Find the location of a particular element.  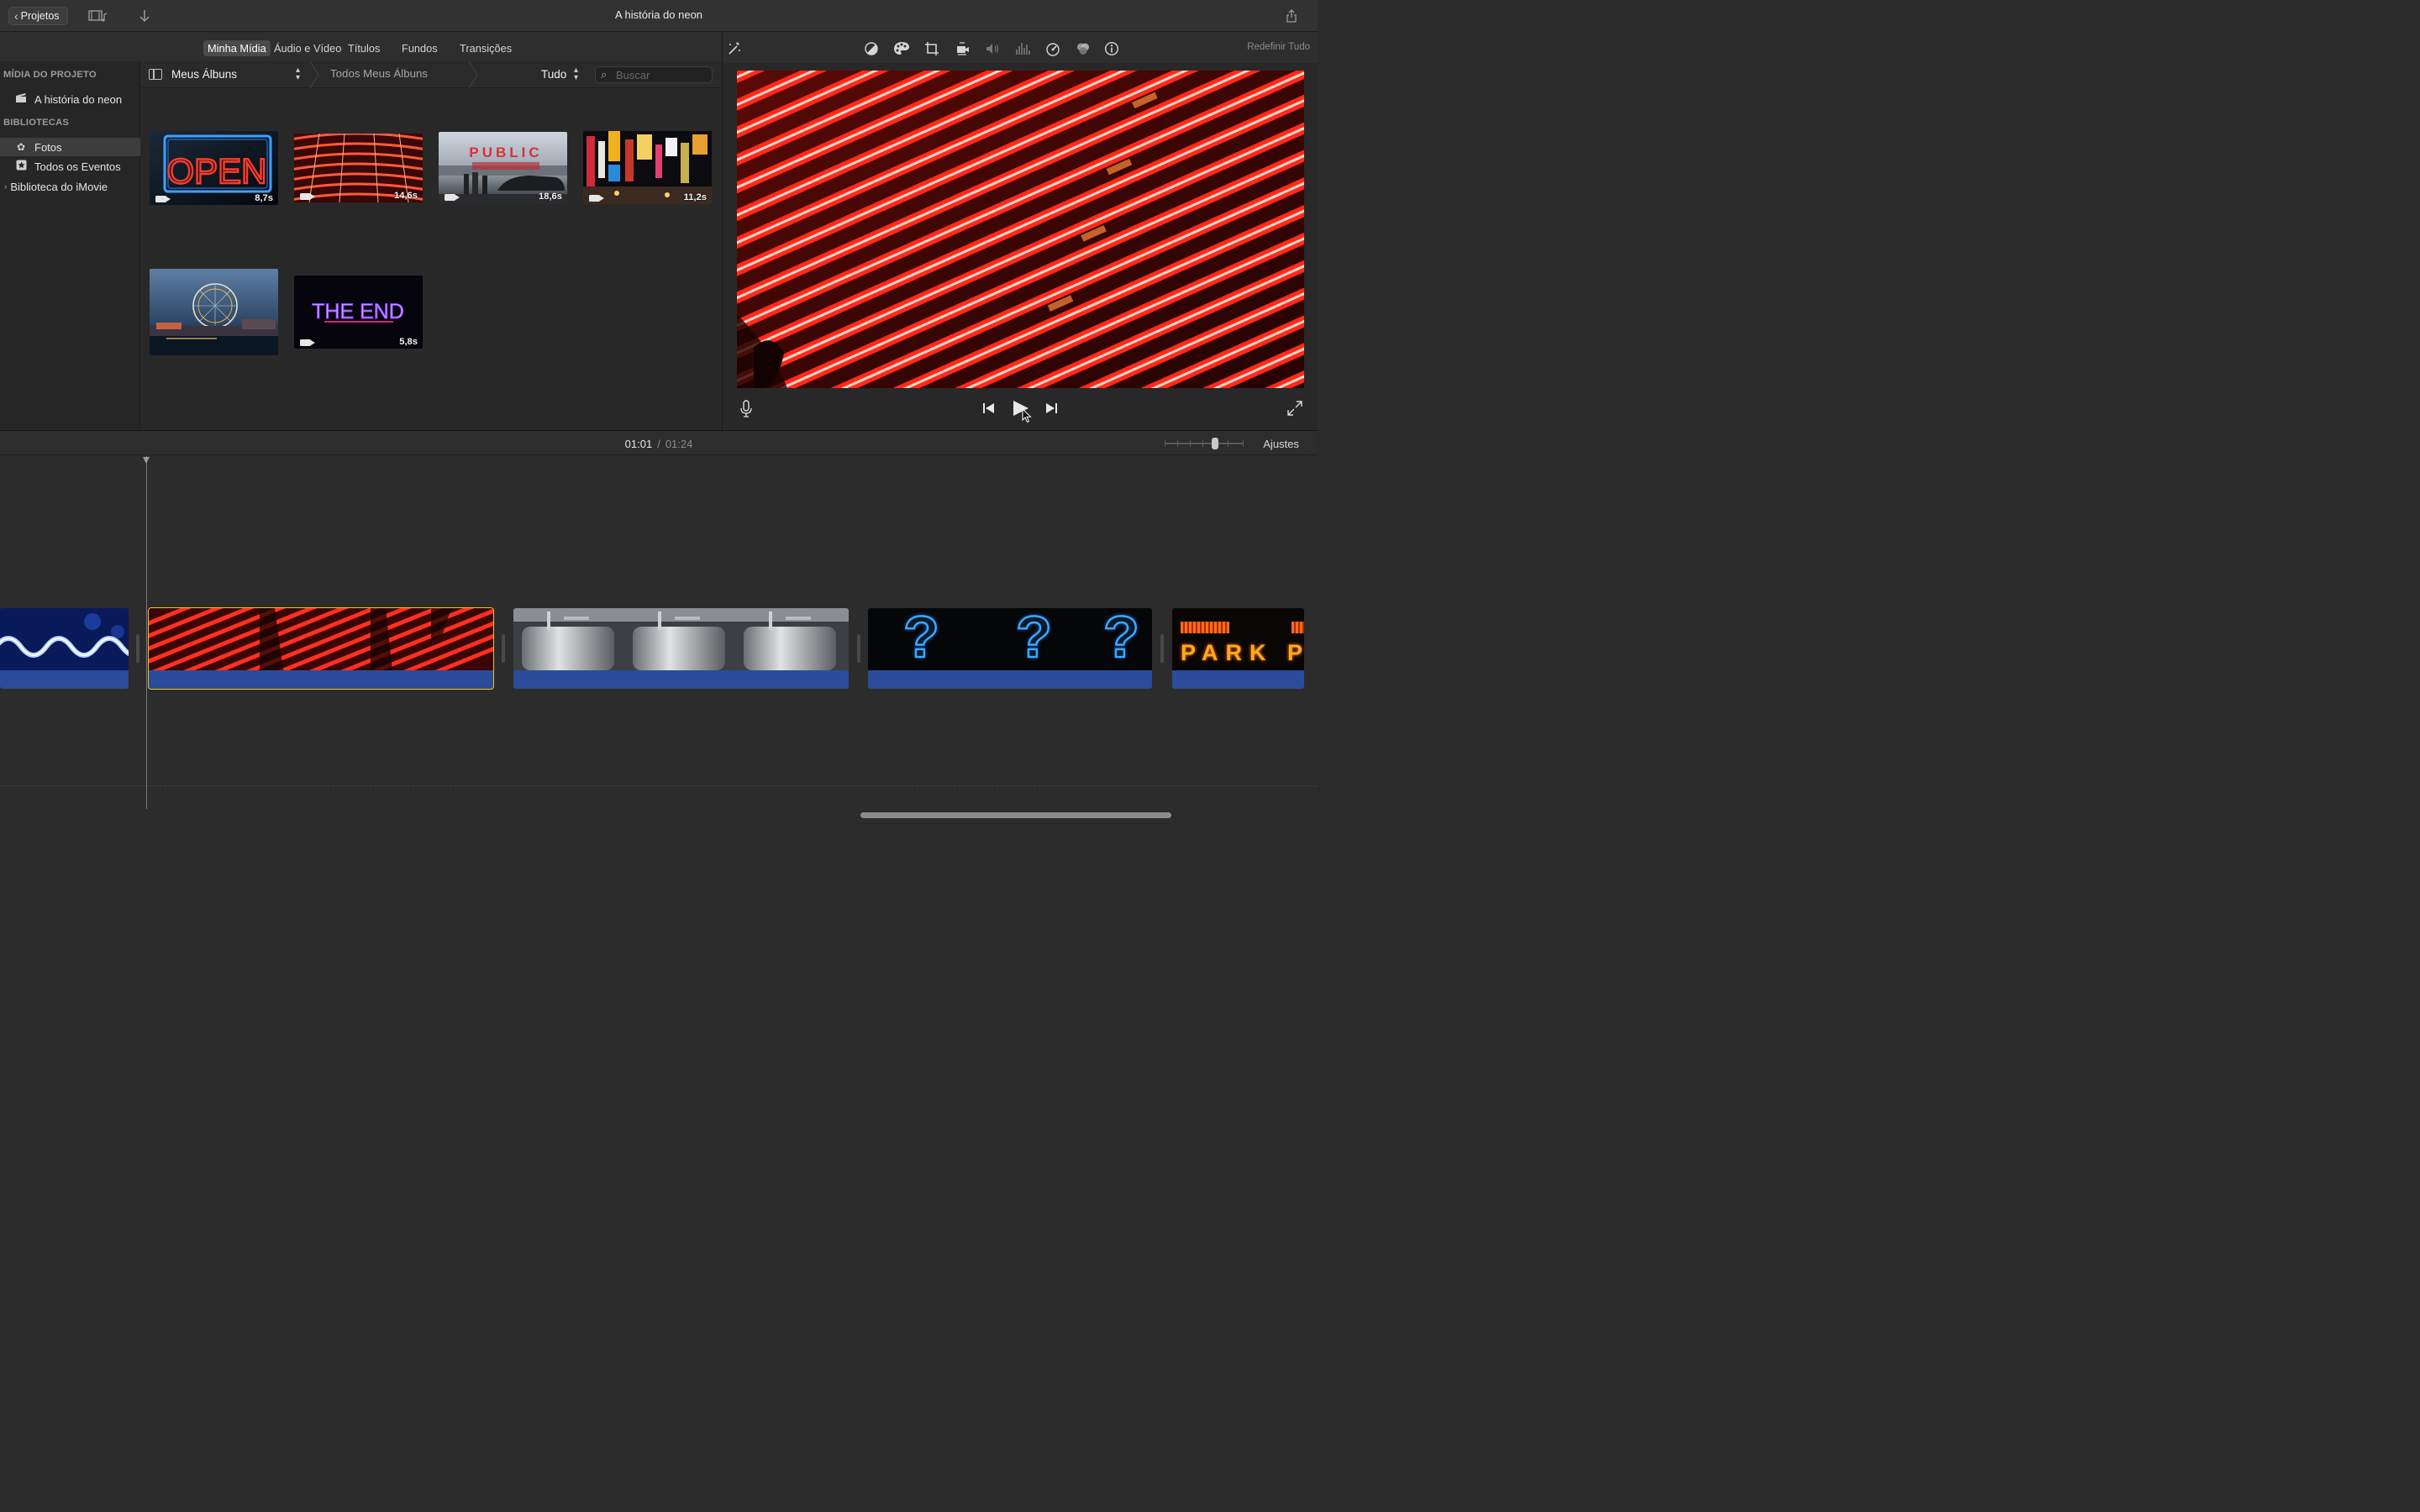

ferris-wheel-art is located at coordinates (214, 312).